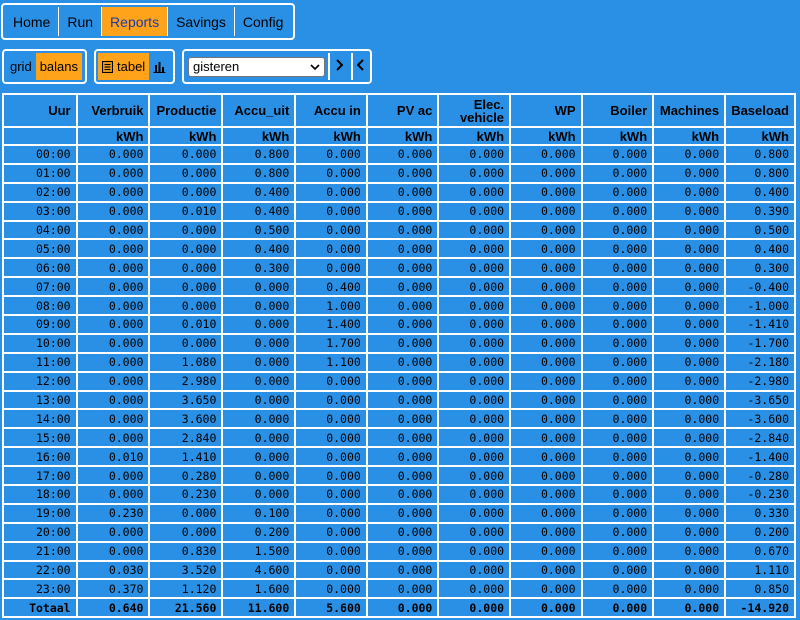  Describe the element at coordinates (40, 192) in the screenshot. I see `hour-cell: 02:00` at that location.